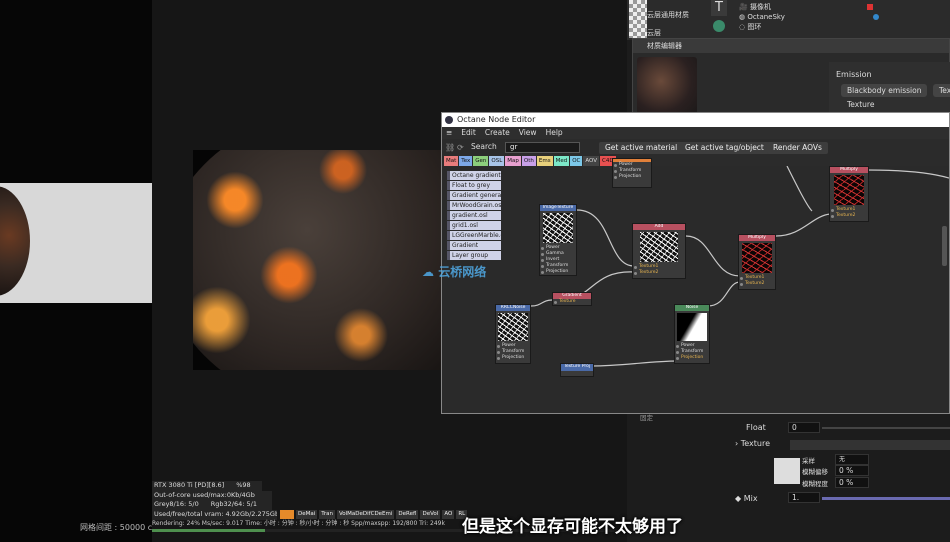 The image size is (950, 542). Describe the element at coordinates (797, 148) in the screenshot. I see `render-aovs-button: Render AOVs` at that location.